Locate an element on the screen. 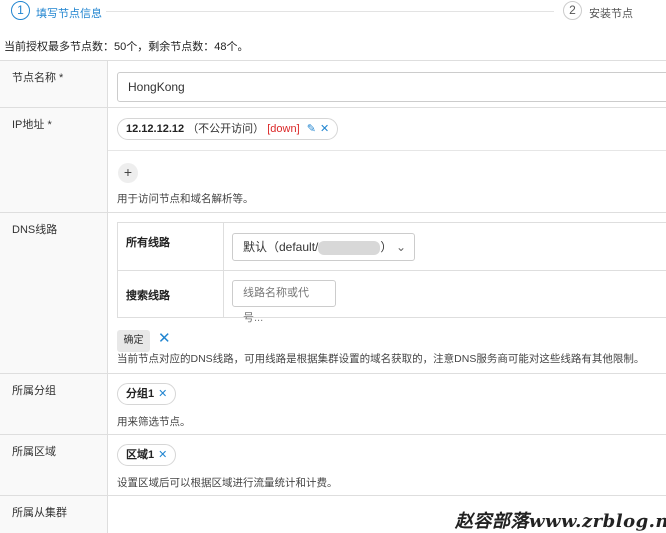 The width and height of the screenshot is (666, 533). chevron-down-icon: ⌄ is located at coordinates (400, 247).